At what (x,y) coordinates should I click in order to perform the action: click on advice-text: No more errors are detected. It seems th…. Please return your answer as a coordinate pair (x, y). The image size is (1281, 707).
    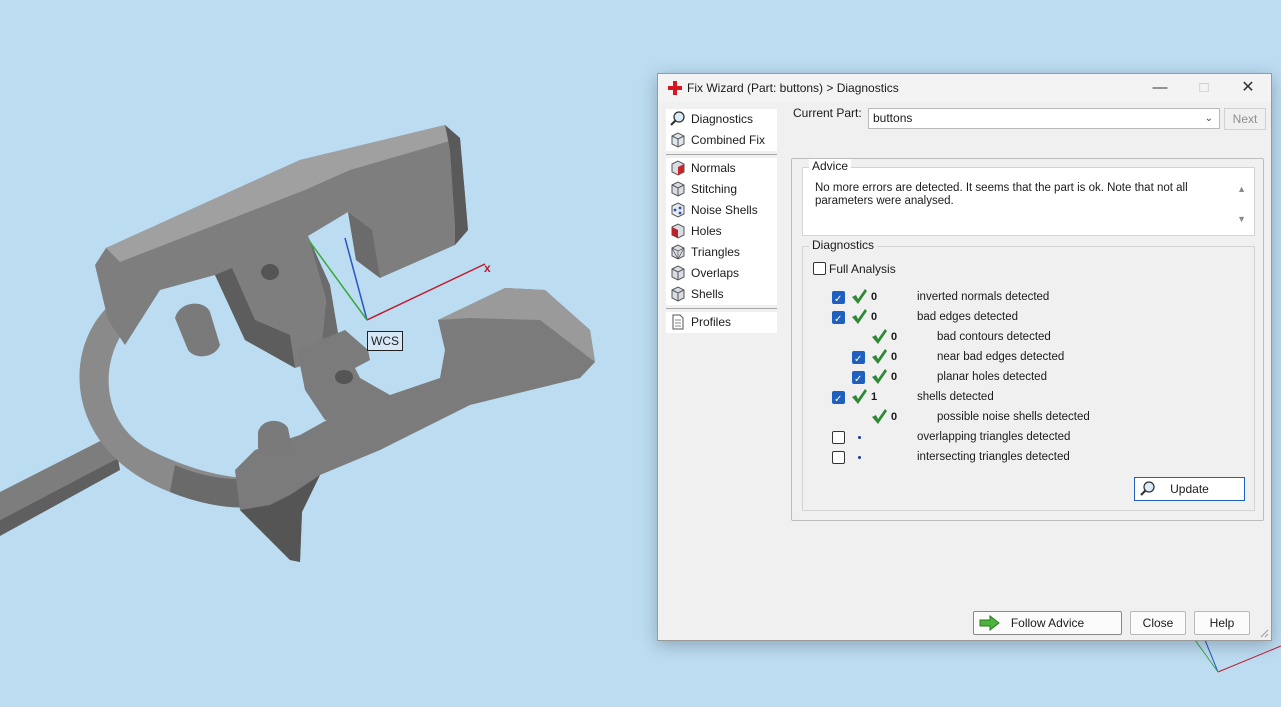
    Looking at the image, I should click on (1001, 194).